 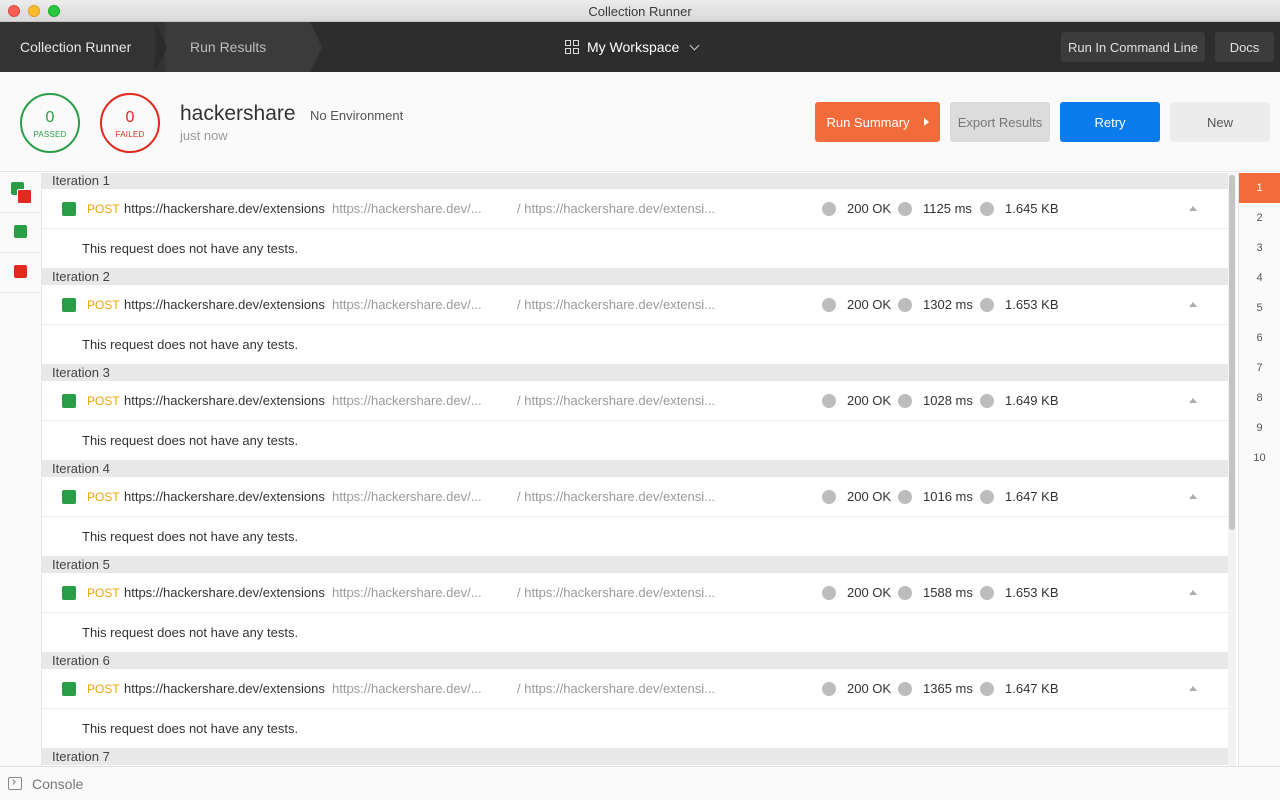 I want to click on workspace-name: My Workspace, so click(x=633, y=47).